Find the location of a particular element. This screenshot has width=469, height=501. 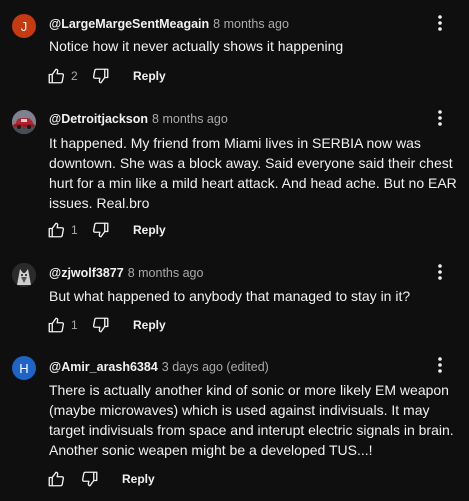

avatar: J is located at coordinates (24, 26).